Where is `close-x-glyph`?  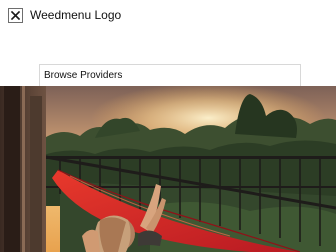
close-x-glyph is located at coordinates (15, 15).